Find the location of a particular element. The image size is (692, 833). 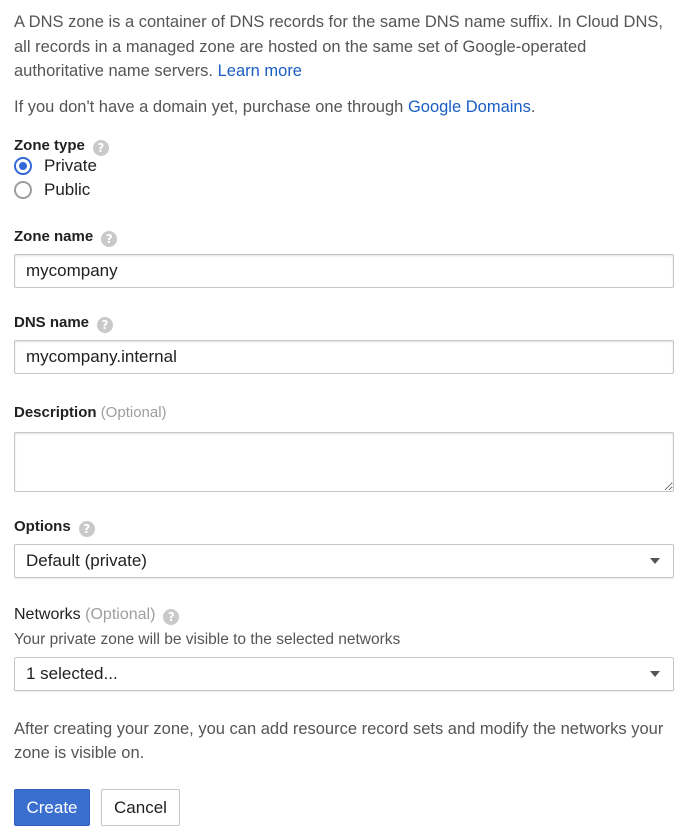

options-label: Options? is located at coordinates (54, 527).